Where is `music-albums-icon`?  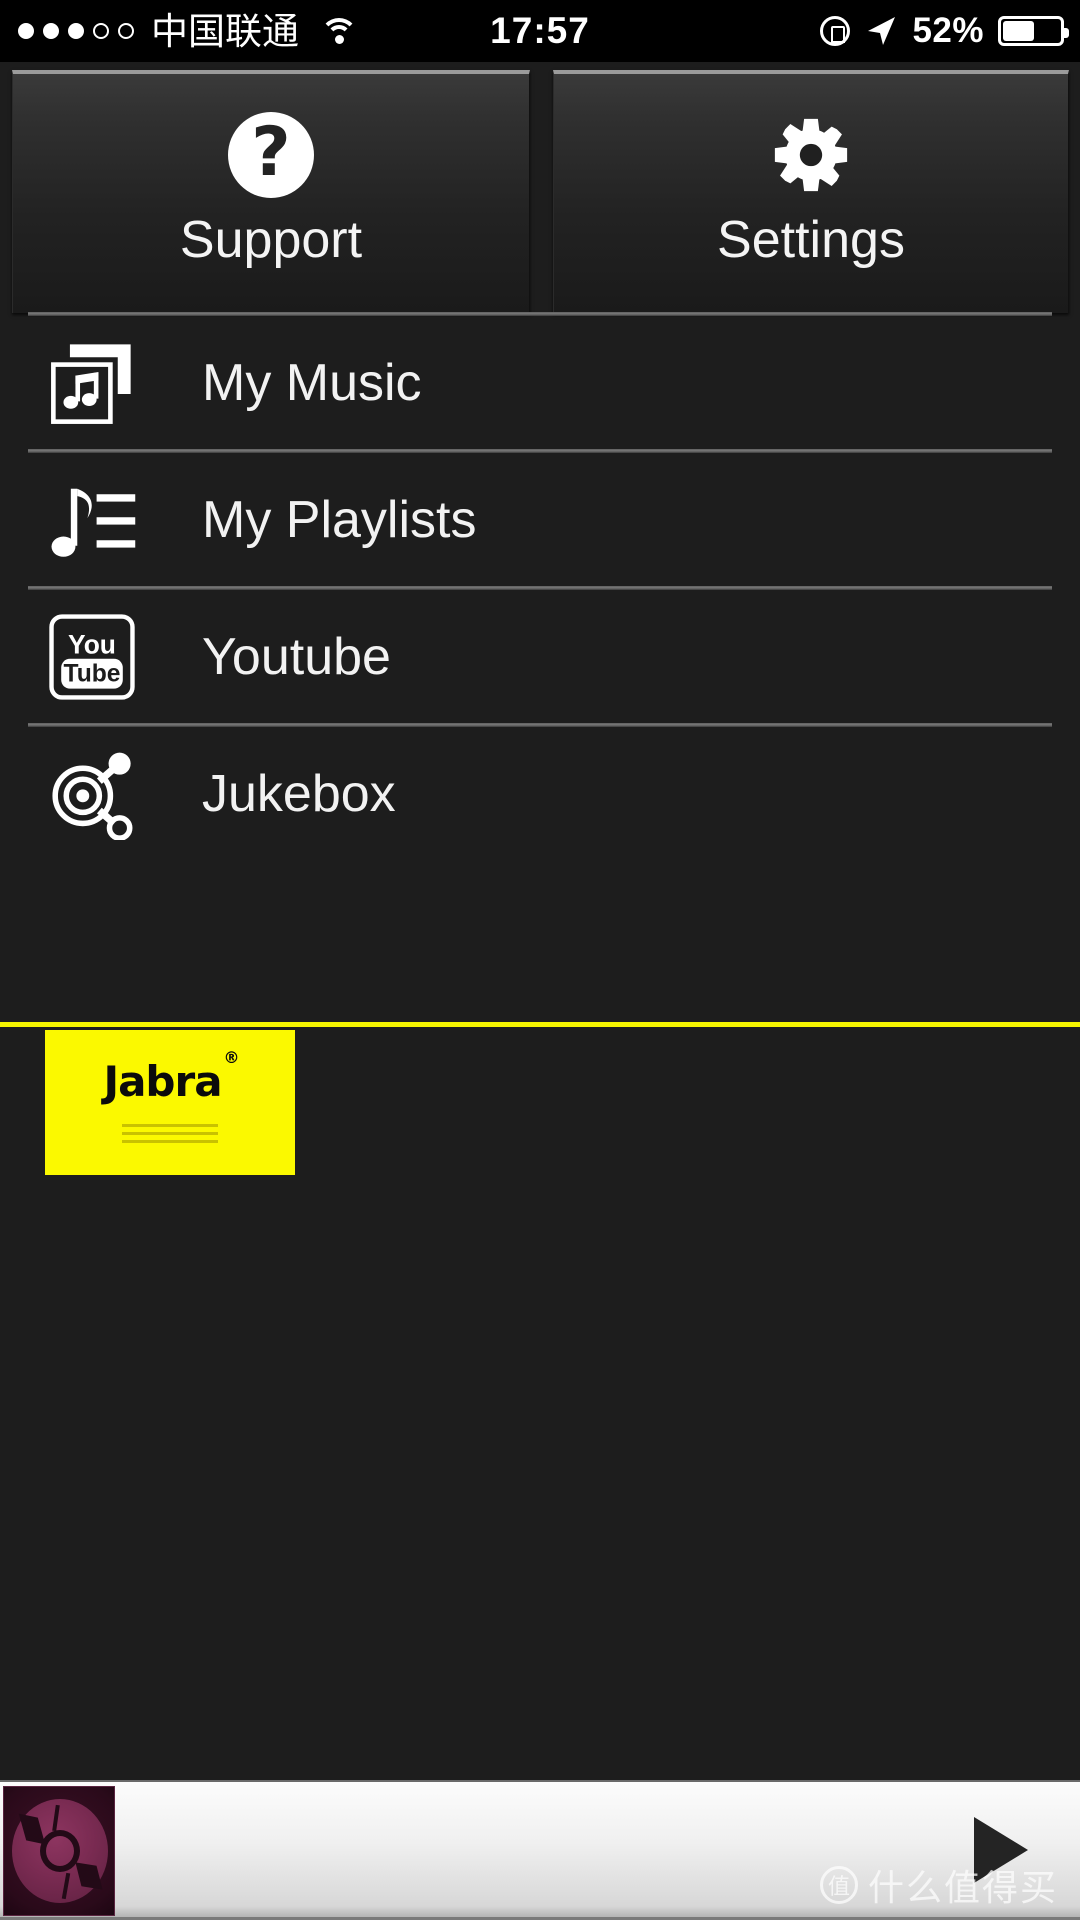 music-albums-icon is located at coordinates (92, 383).